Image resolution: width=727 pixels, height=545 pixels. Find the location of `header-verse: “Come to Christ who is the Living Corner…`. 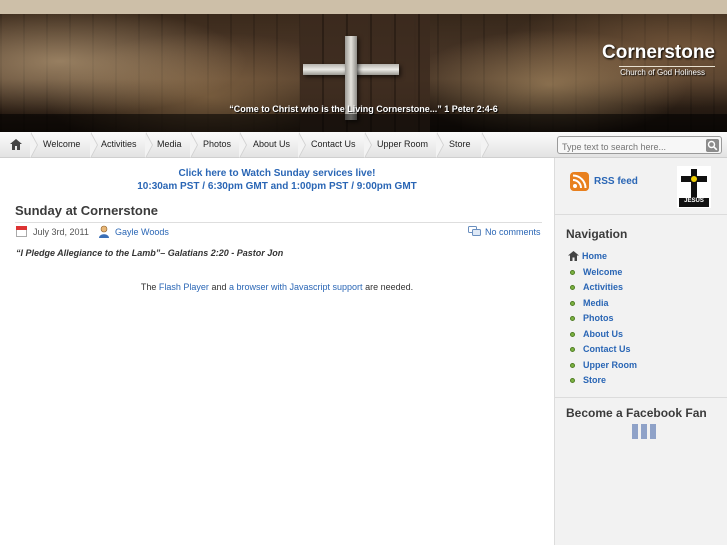

header-verse: “Come to Christ who is the Living Corner… is located at coordinates (363, 109).